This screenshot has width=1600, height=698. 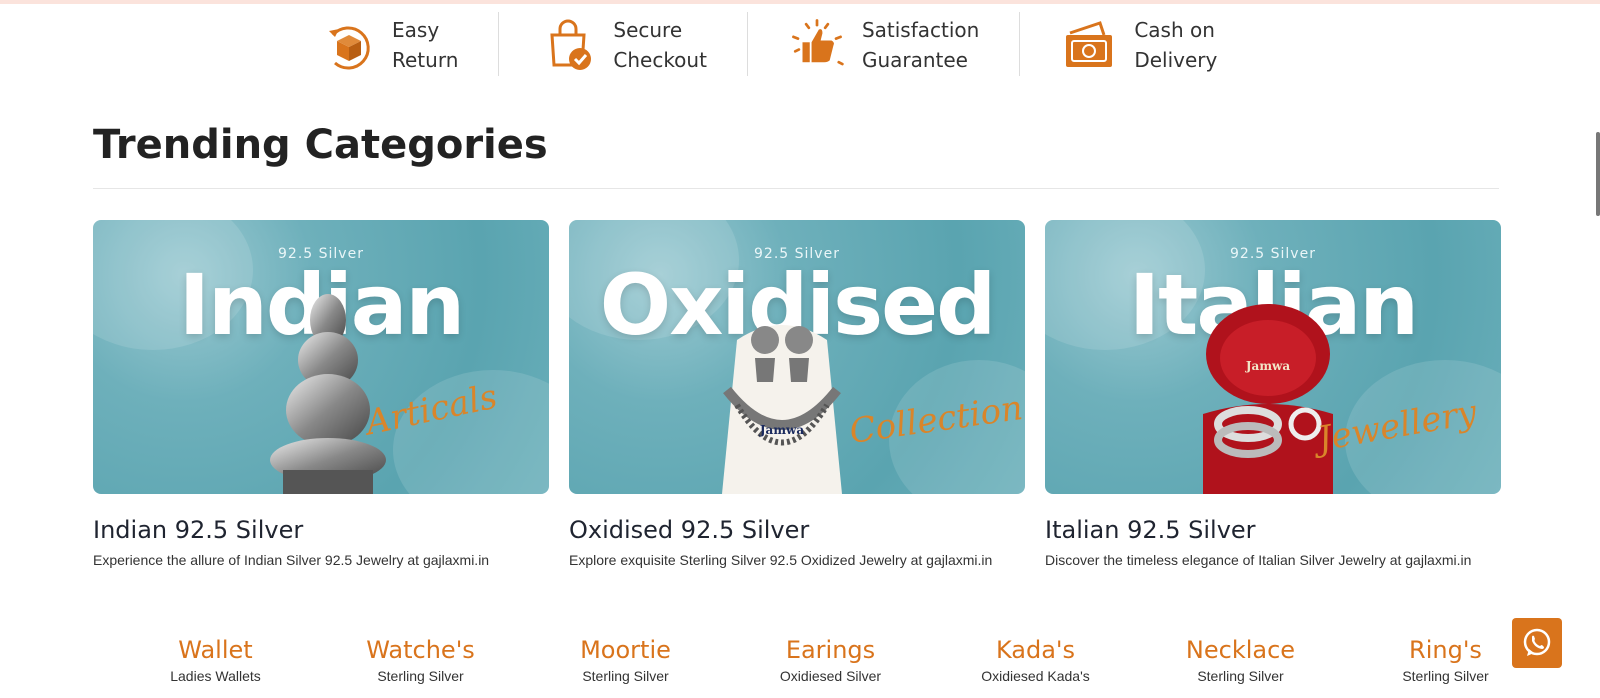 I want to click on thumbs-up-icon, so click(x=817, y=45).